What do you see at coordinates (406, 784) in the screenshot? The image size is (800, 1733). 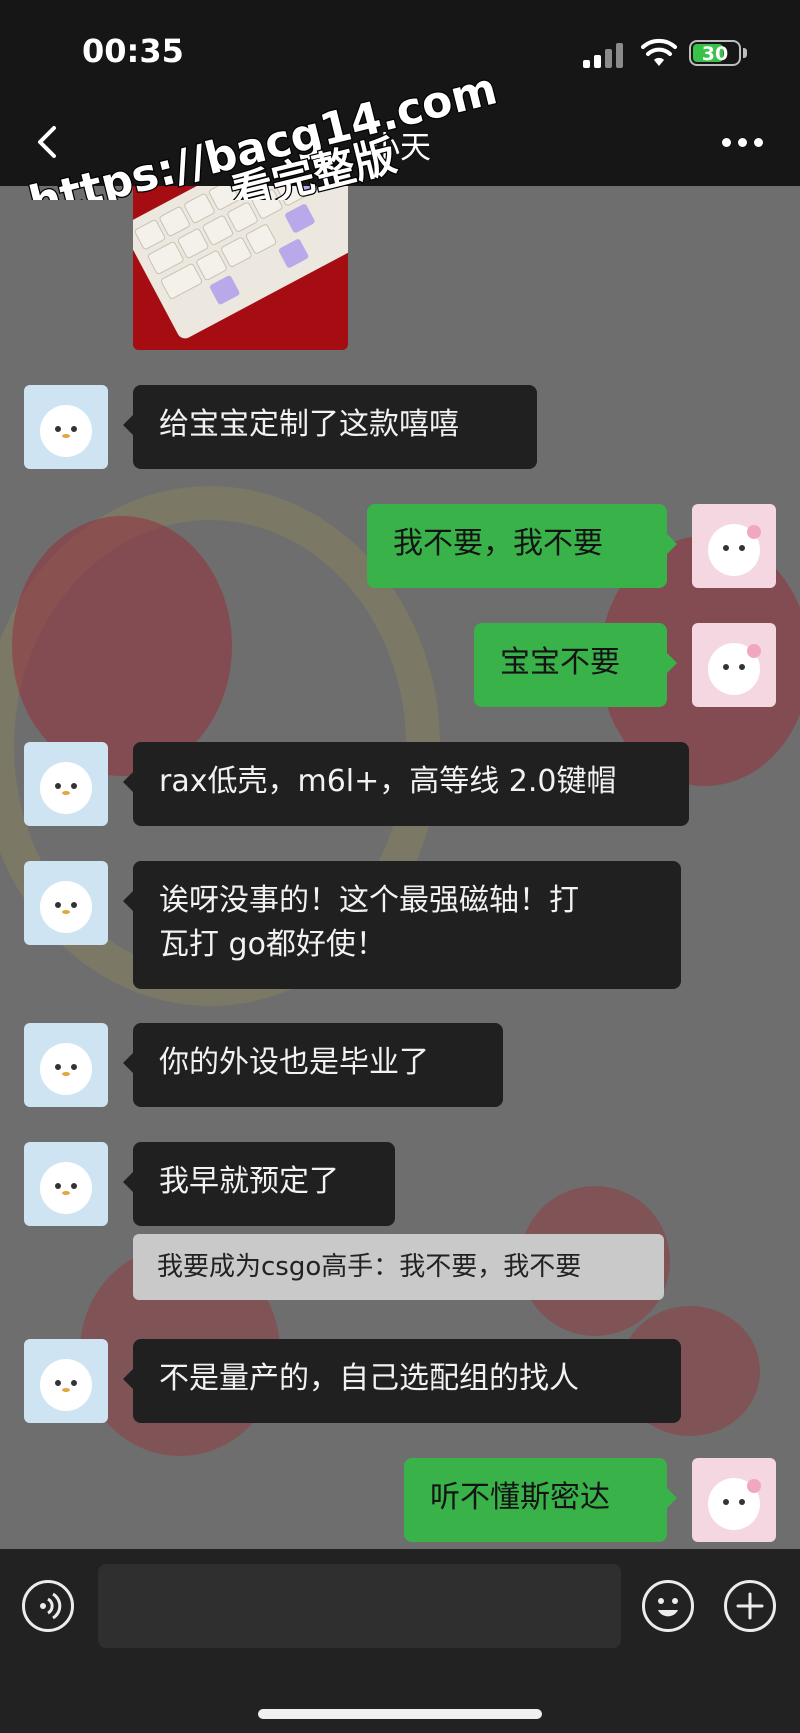 I see `received-message: rax低壳，m6l+，高等线 2.0键帽` at bounding box center [406, 784].